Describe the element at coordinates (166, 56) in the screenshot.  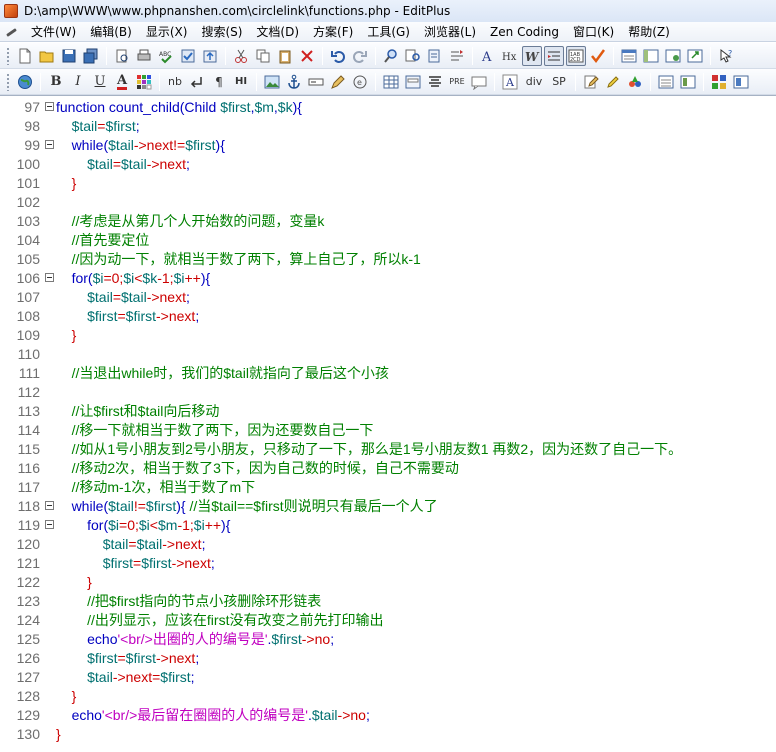
I see `spell-check-button: ABC` at that location.